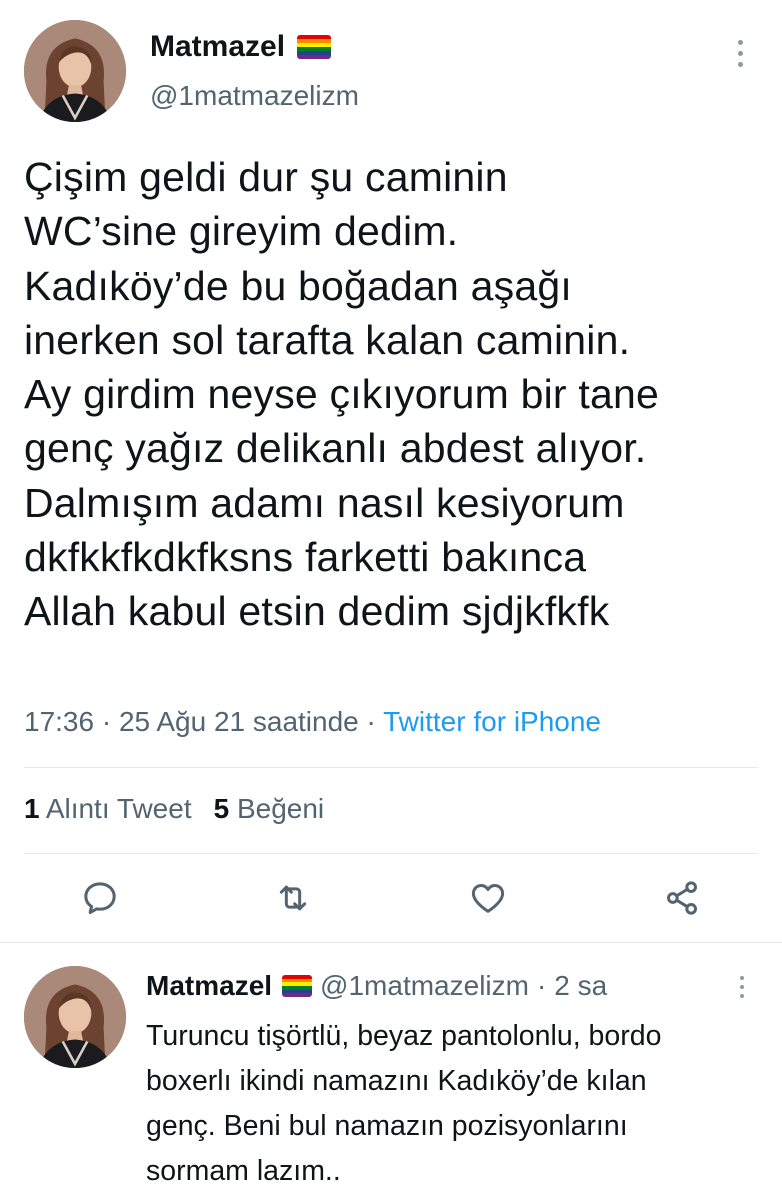  I want to click on like-icon, so click(488, 898).